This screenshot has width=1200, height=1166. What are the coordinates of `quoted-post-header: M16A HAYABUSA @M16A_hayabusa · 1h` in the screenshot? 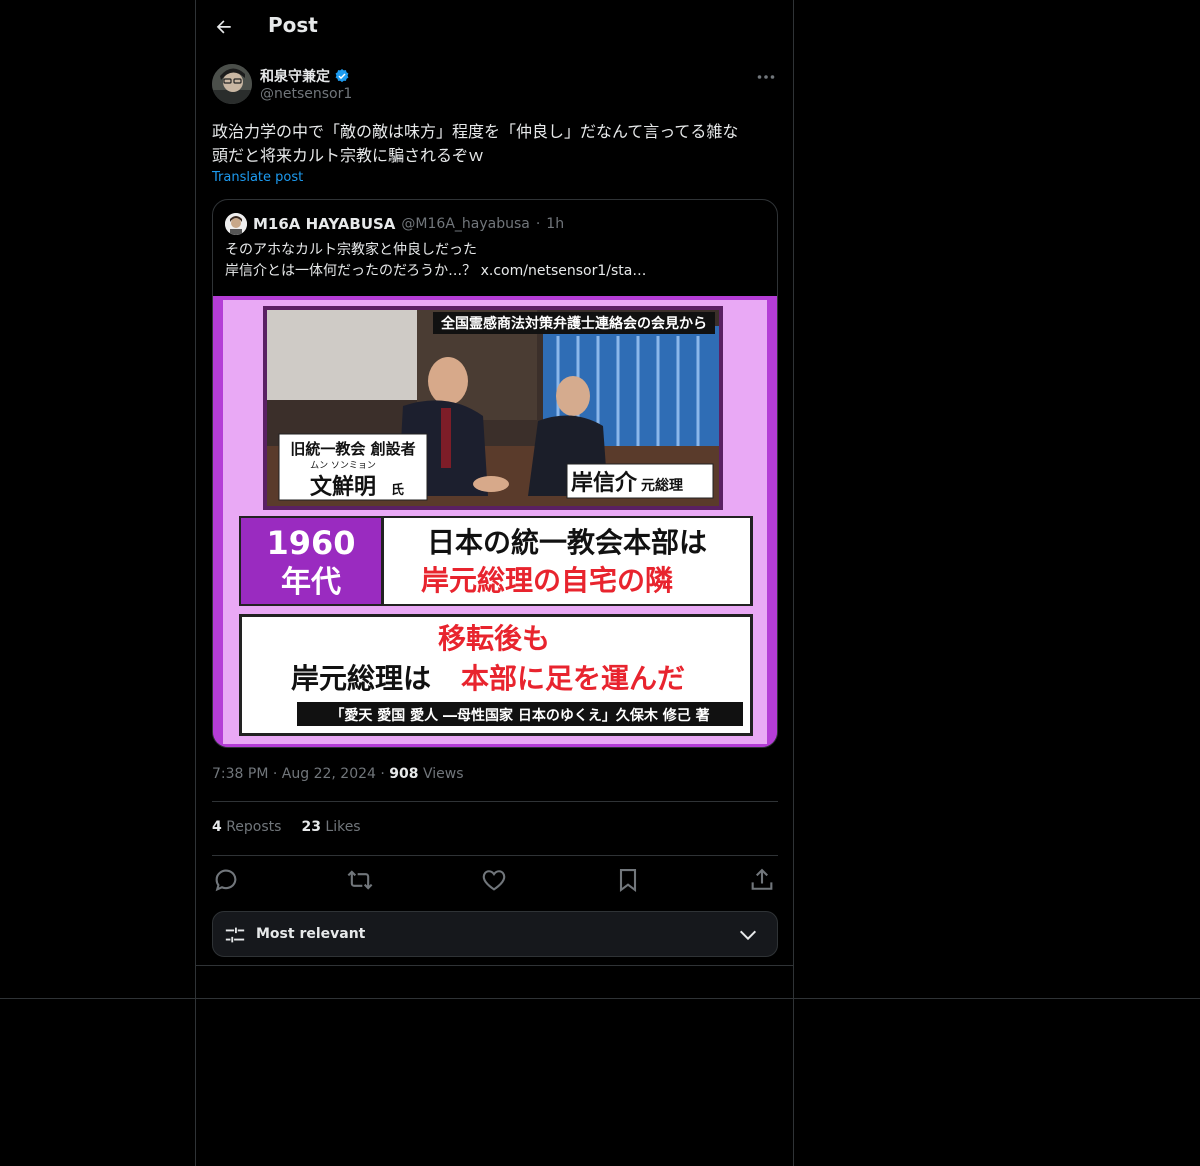 It's located at (394, 224).